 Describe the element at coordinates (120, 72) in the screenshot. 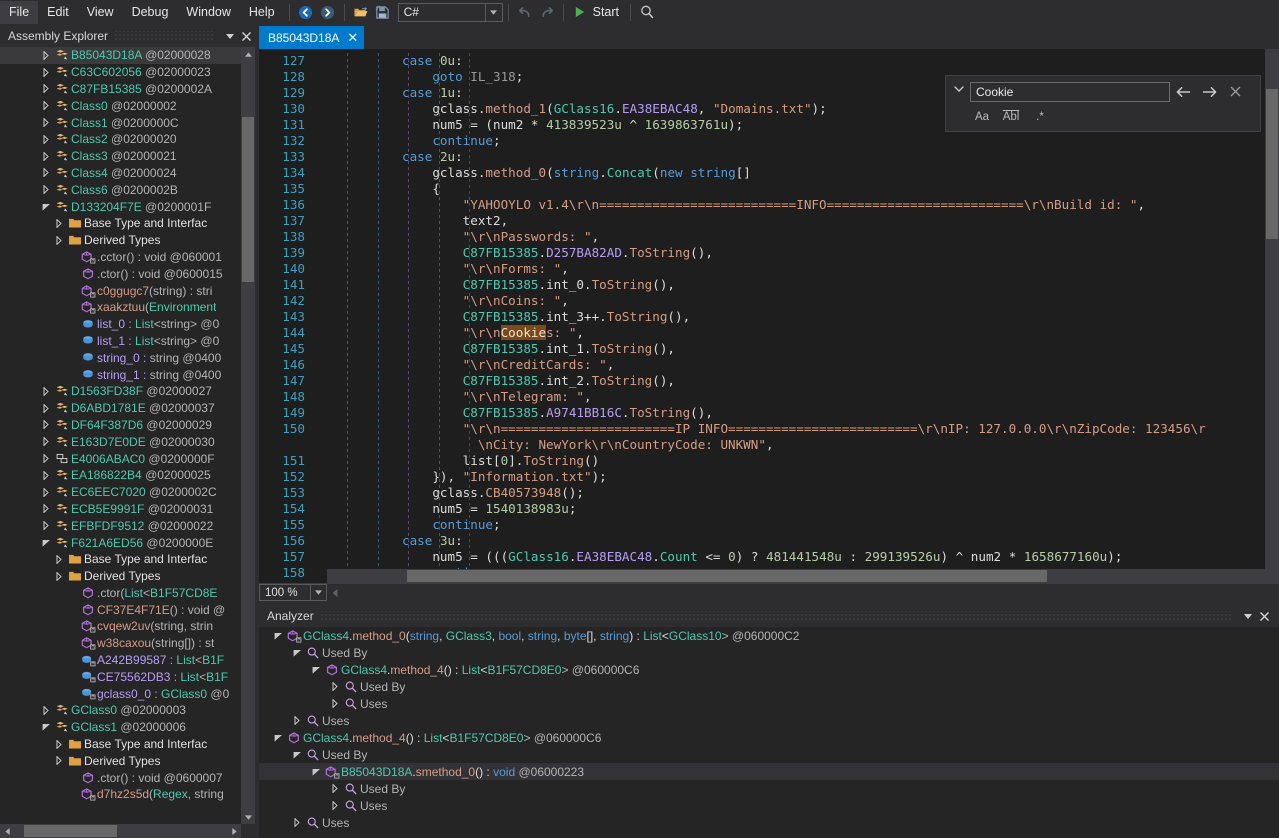

I see `tree-item: C63C602056 @02000023` at that location.